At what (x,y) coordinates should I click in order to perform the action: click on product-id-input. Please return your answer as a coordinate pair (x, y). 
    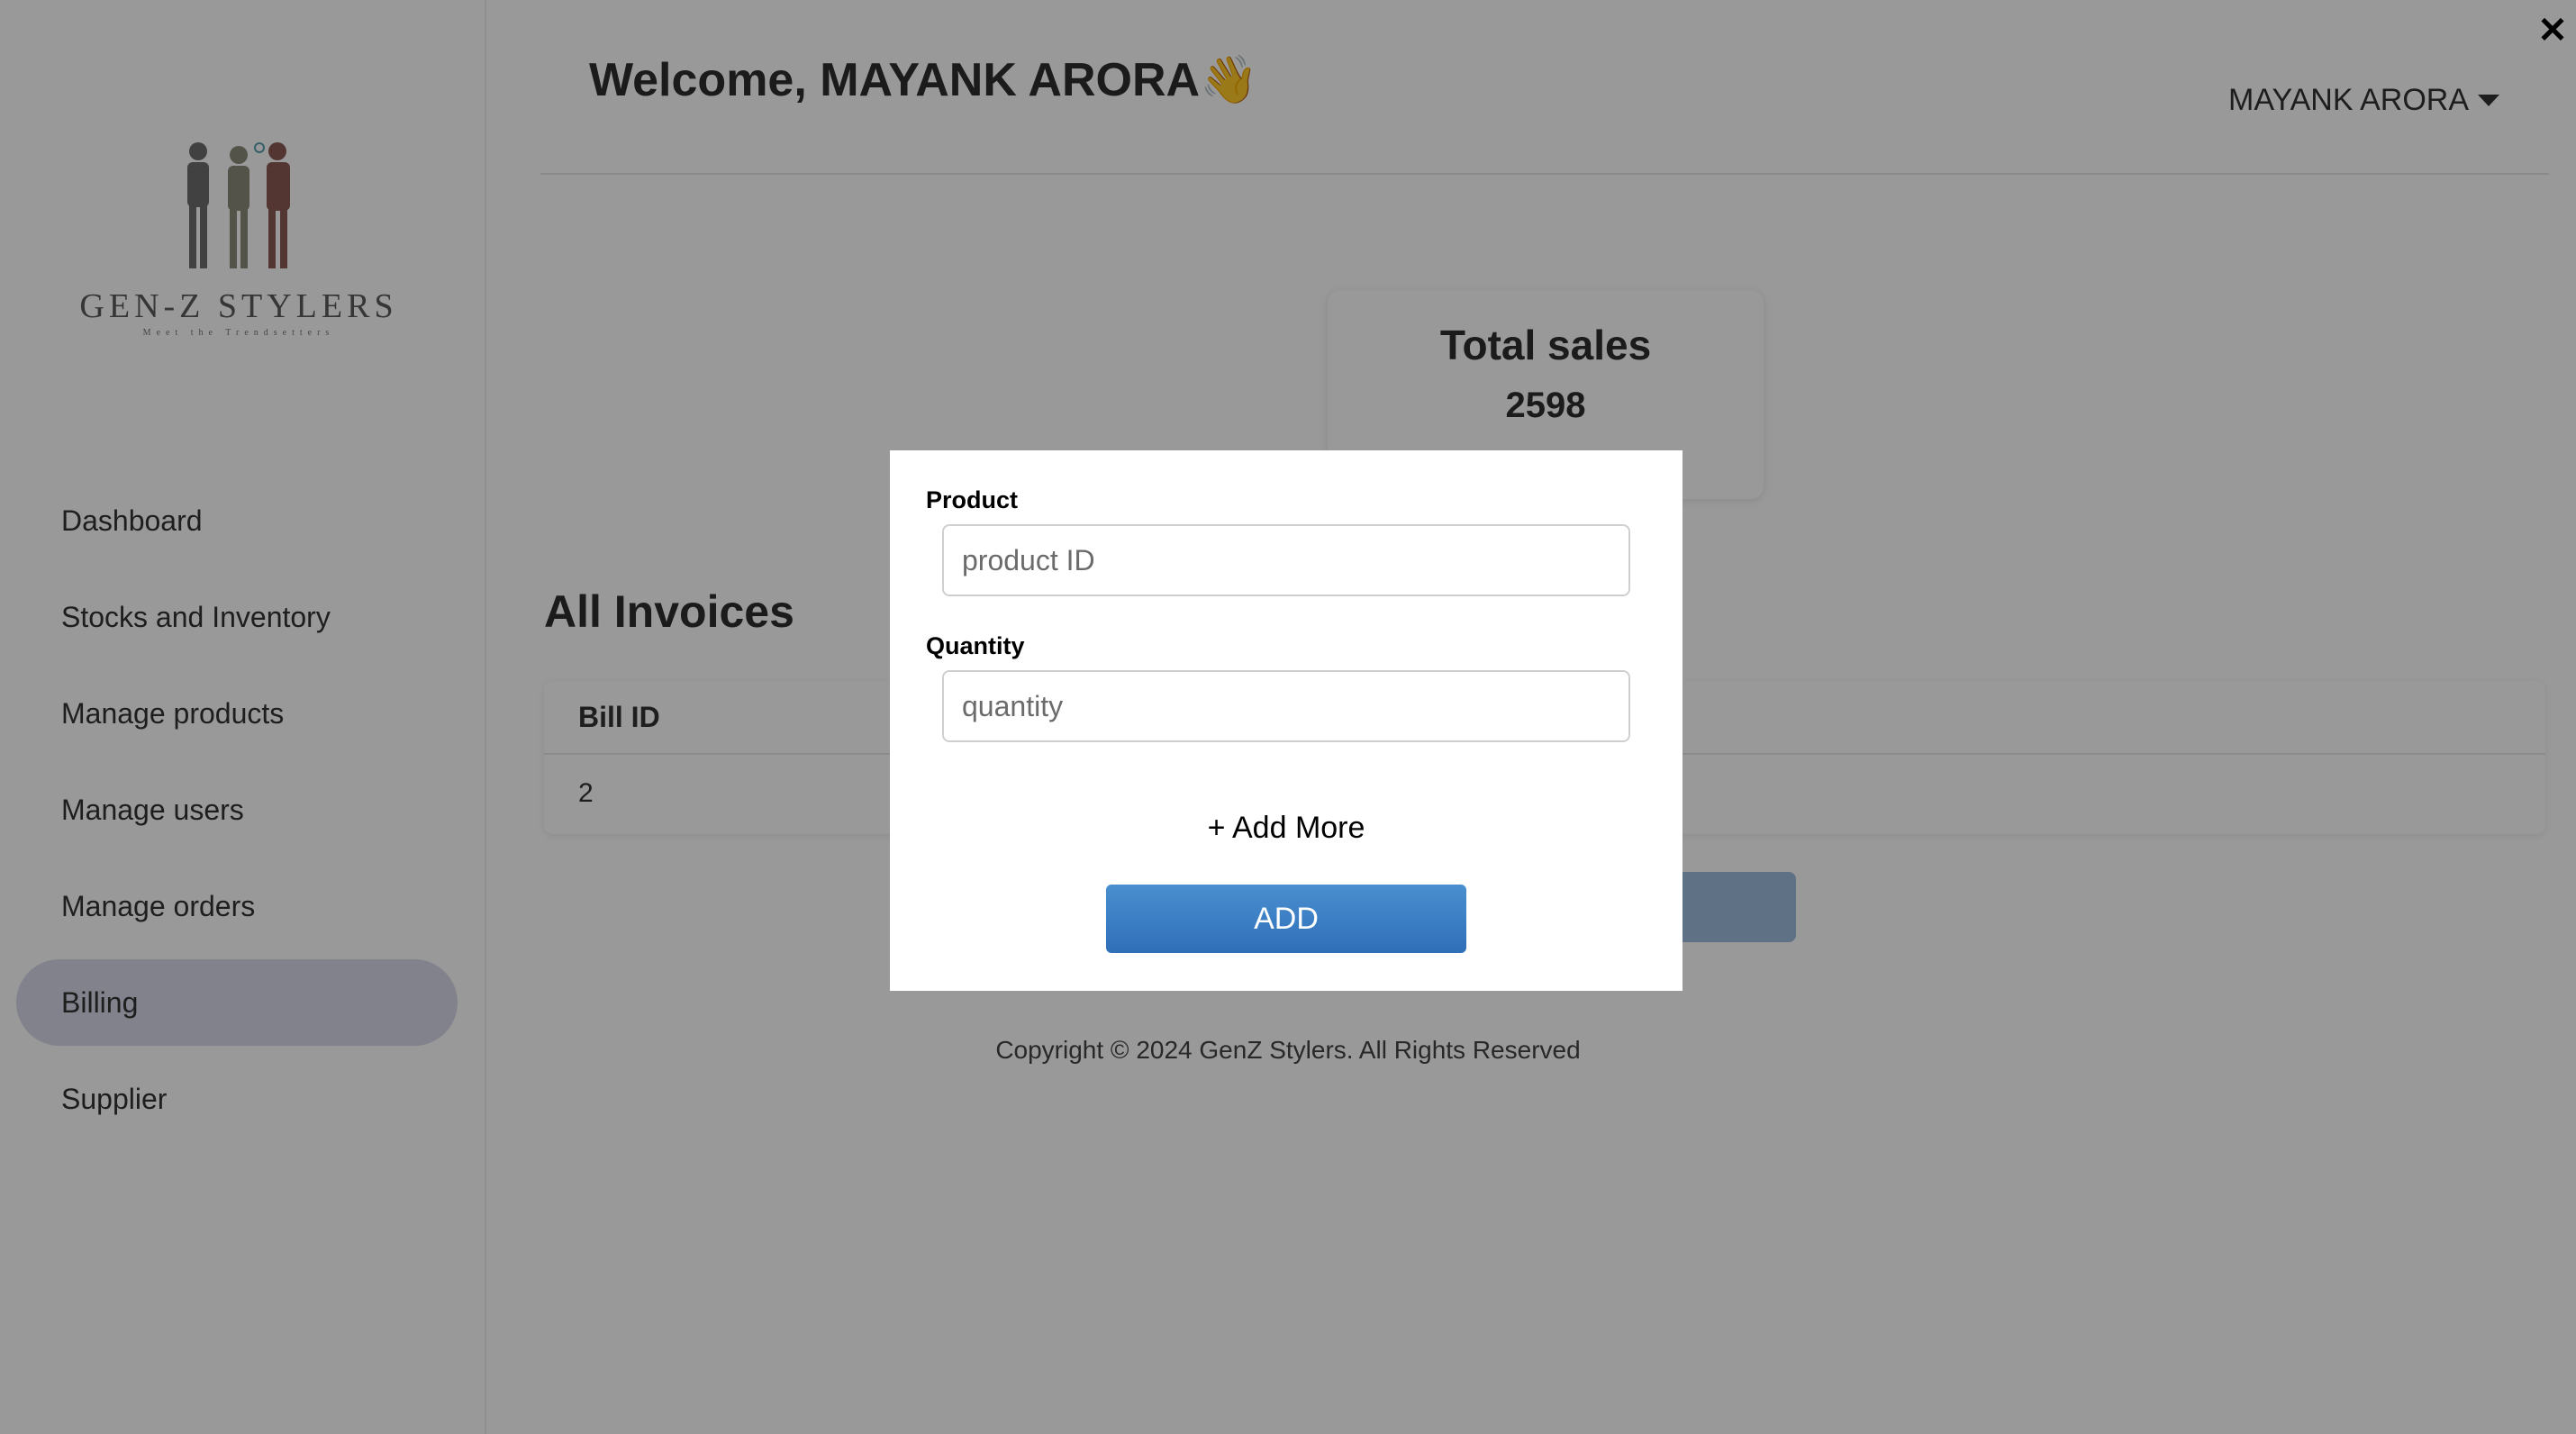
    Looking at the image, I should click on (1286, 560).